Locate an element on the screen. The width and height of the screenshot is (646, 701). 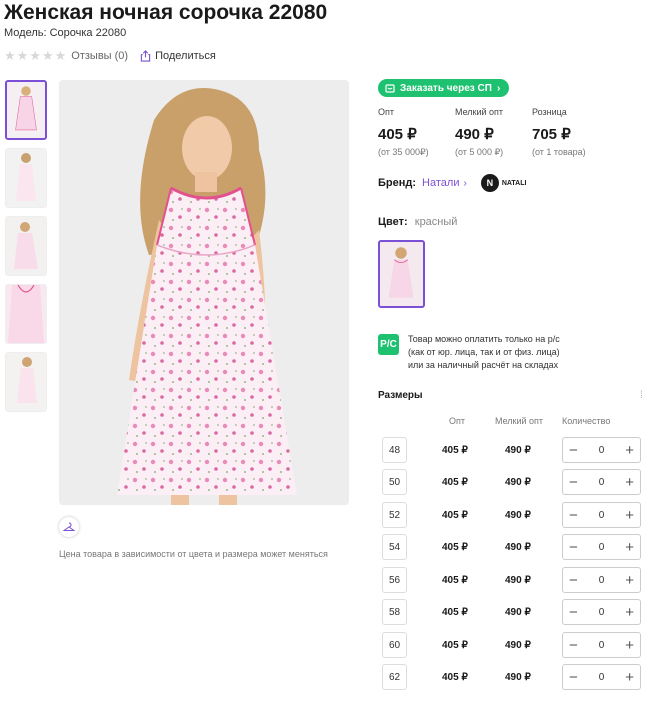
price-condition: (от 5 000 ₽) is located at coordinates (479, 152).